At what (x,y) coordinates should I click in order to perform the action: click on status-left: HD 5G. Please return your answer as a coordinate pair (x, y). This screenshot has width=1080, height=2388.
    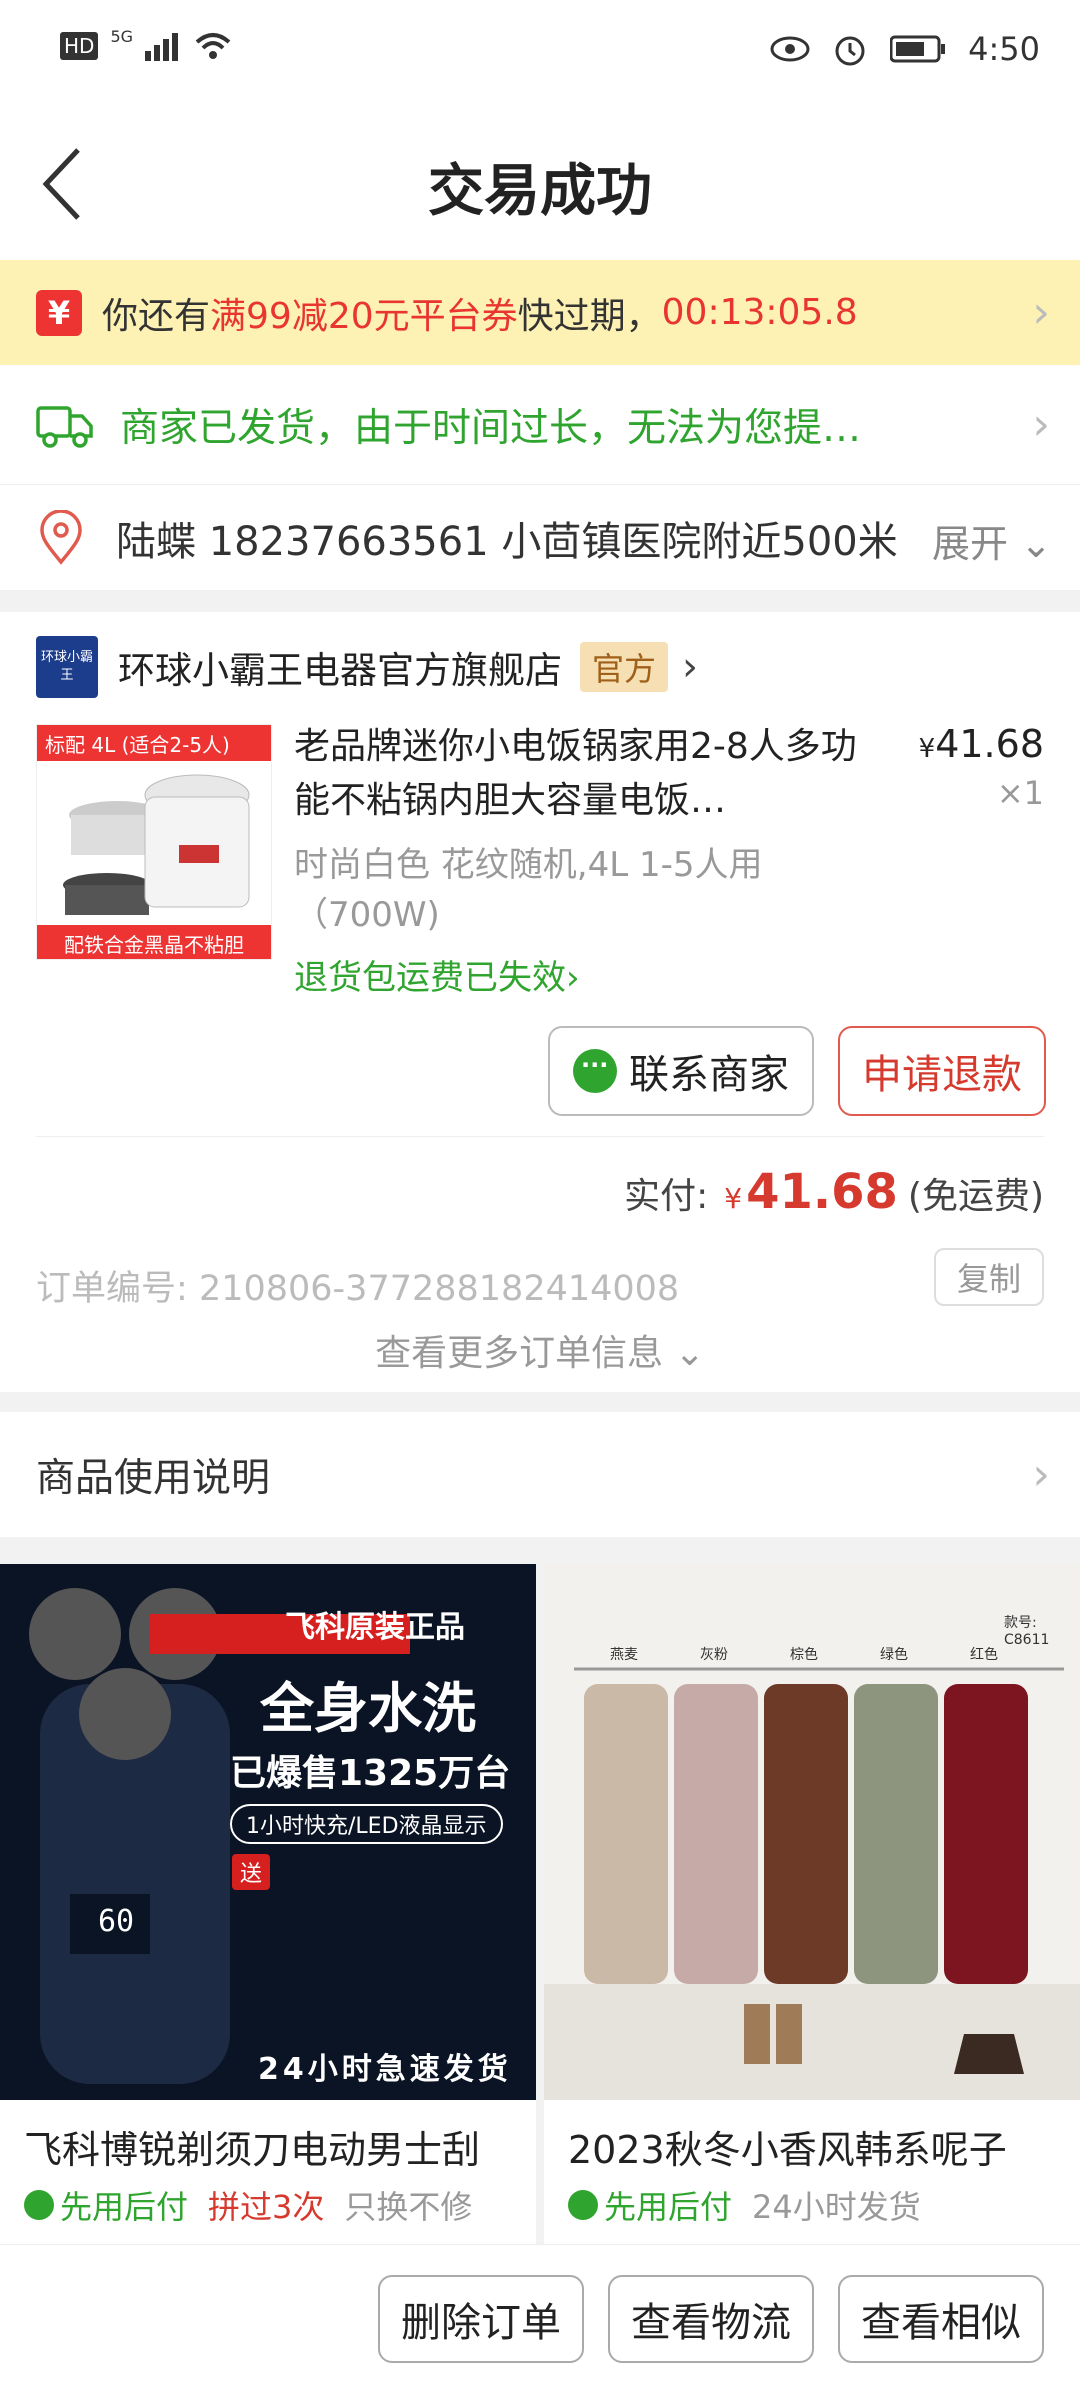
    Looking at the image, I should click on (146, 44).